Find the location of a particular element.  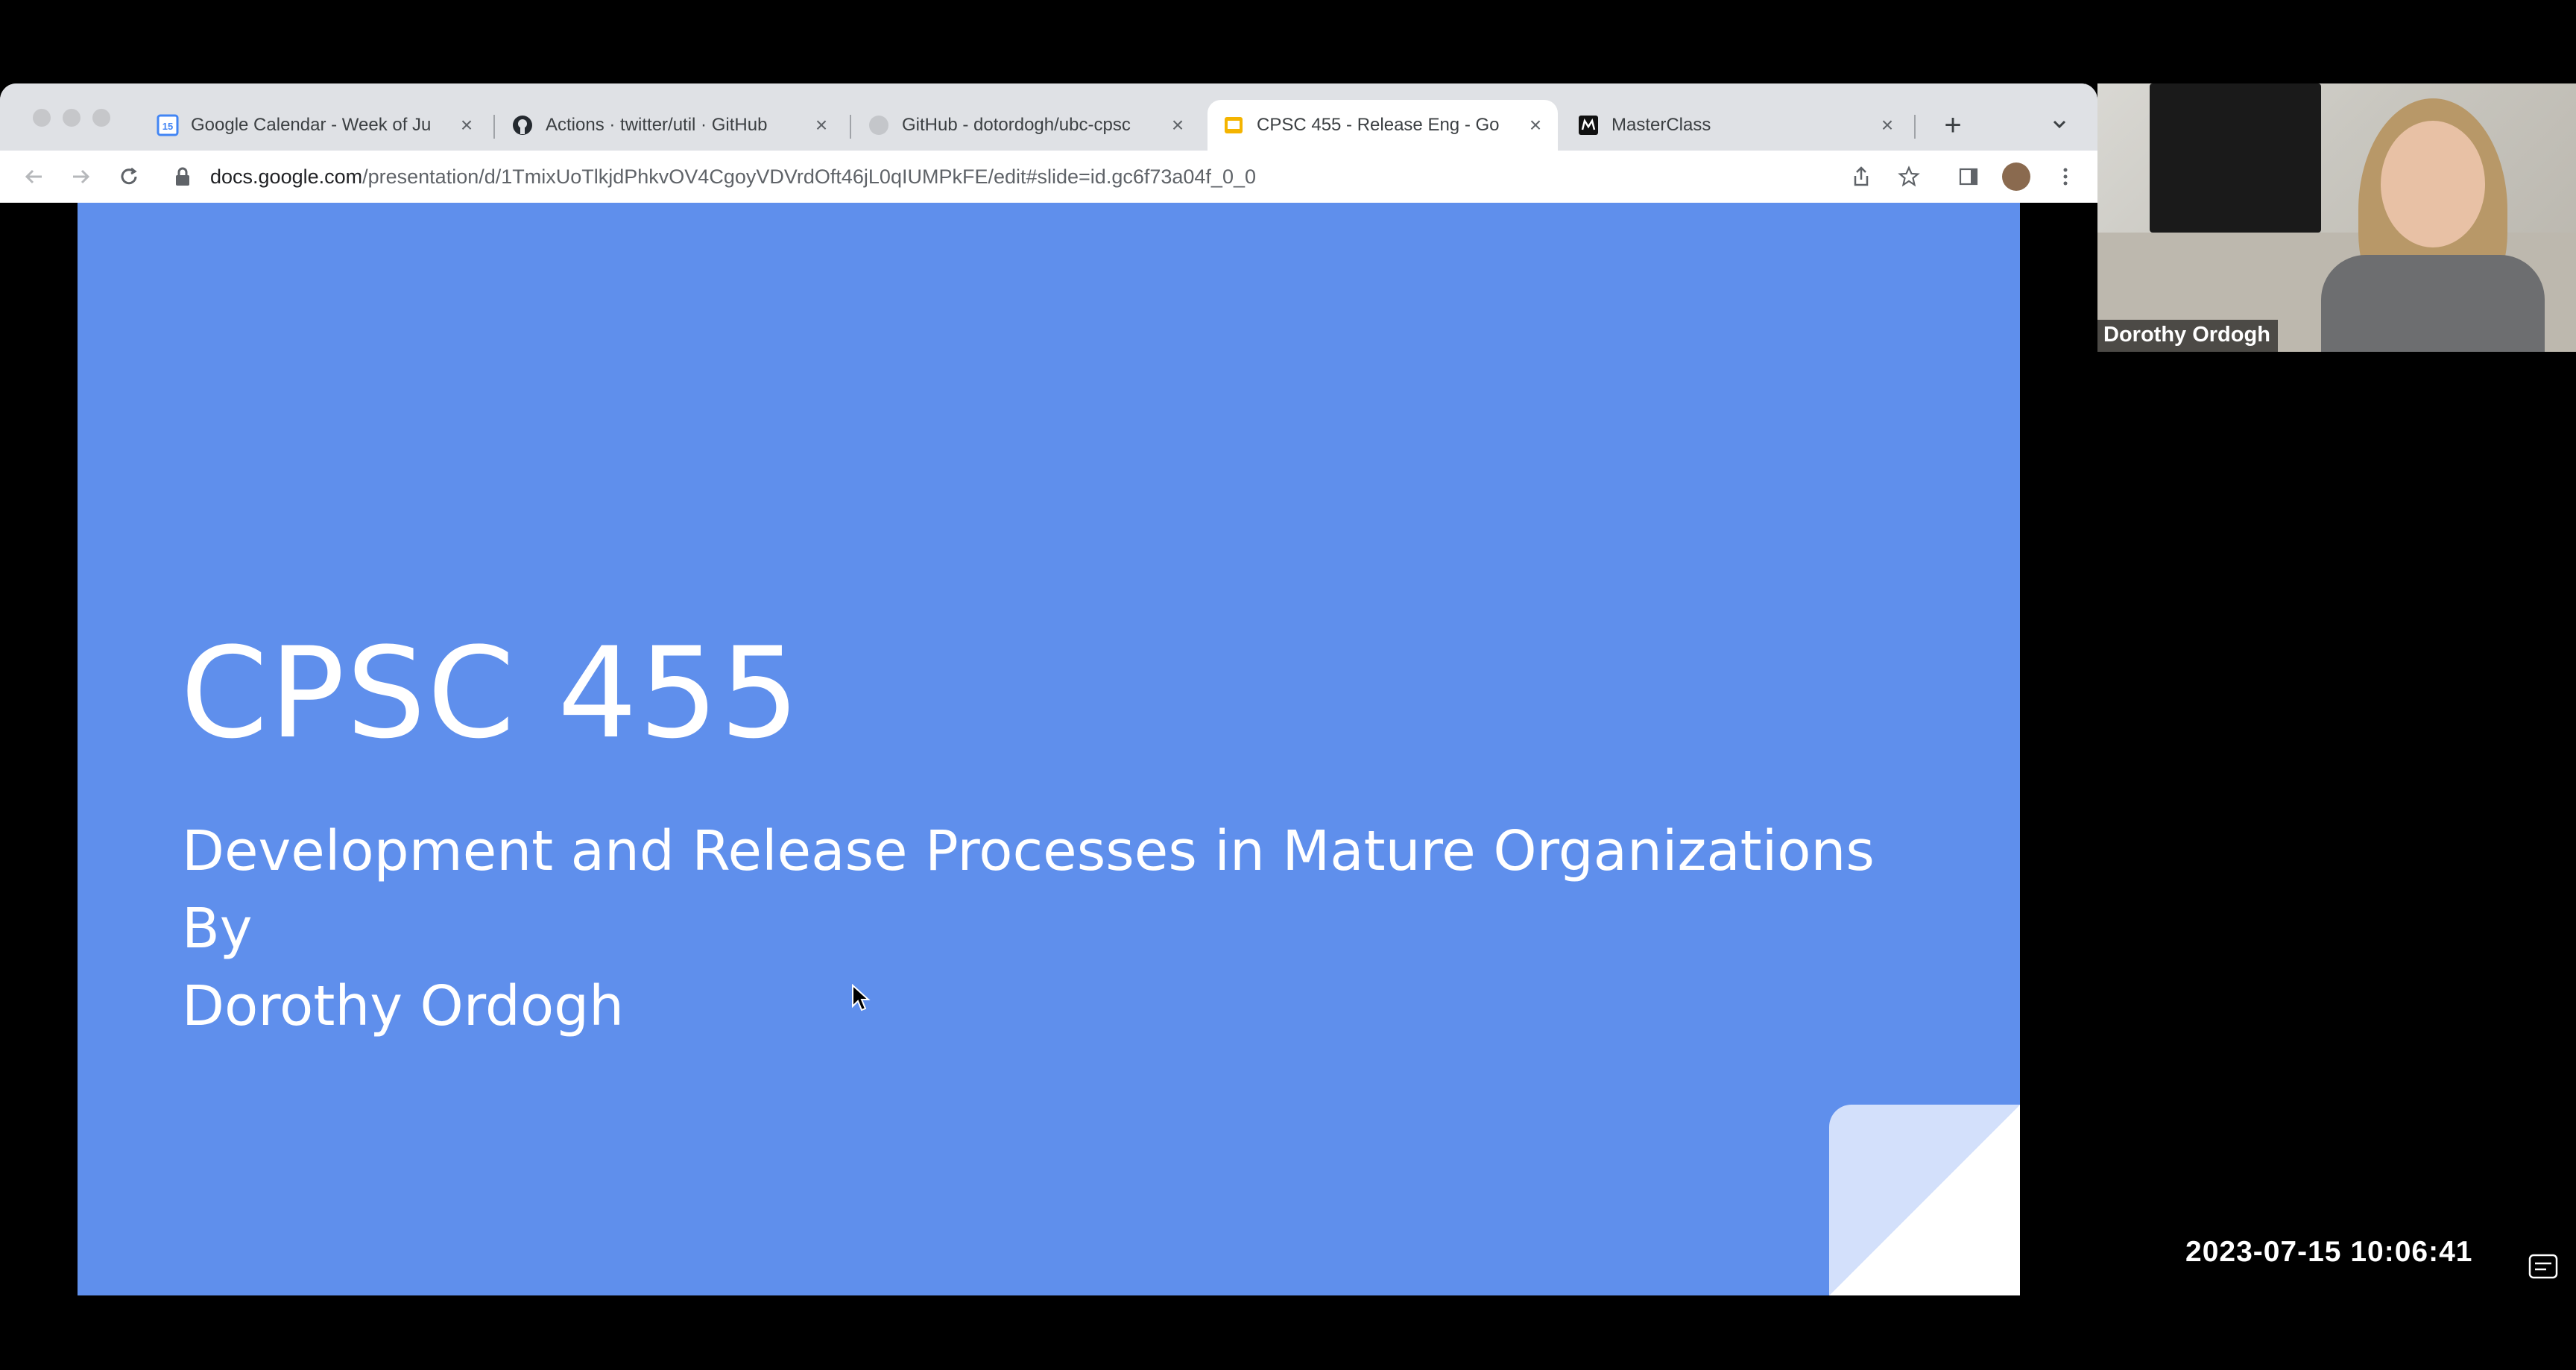

participant-body is located at coordinates (2433, 303).